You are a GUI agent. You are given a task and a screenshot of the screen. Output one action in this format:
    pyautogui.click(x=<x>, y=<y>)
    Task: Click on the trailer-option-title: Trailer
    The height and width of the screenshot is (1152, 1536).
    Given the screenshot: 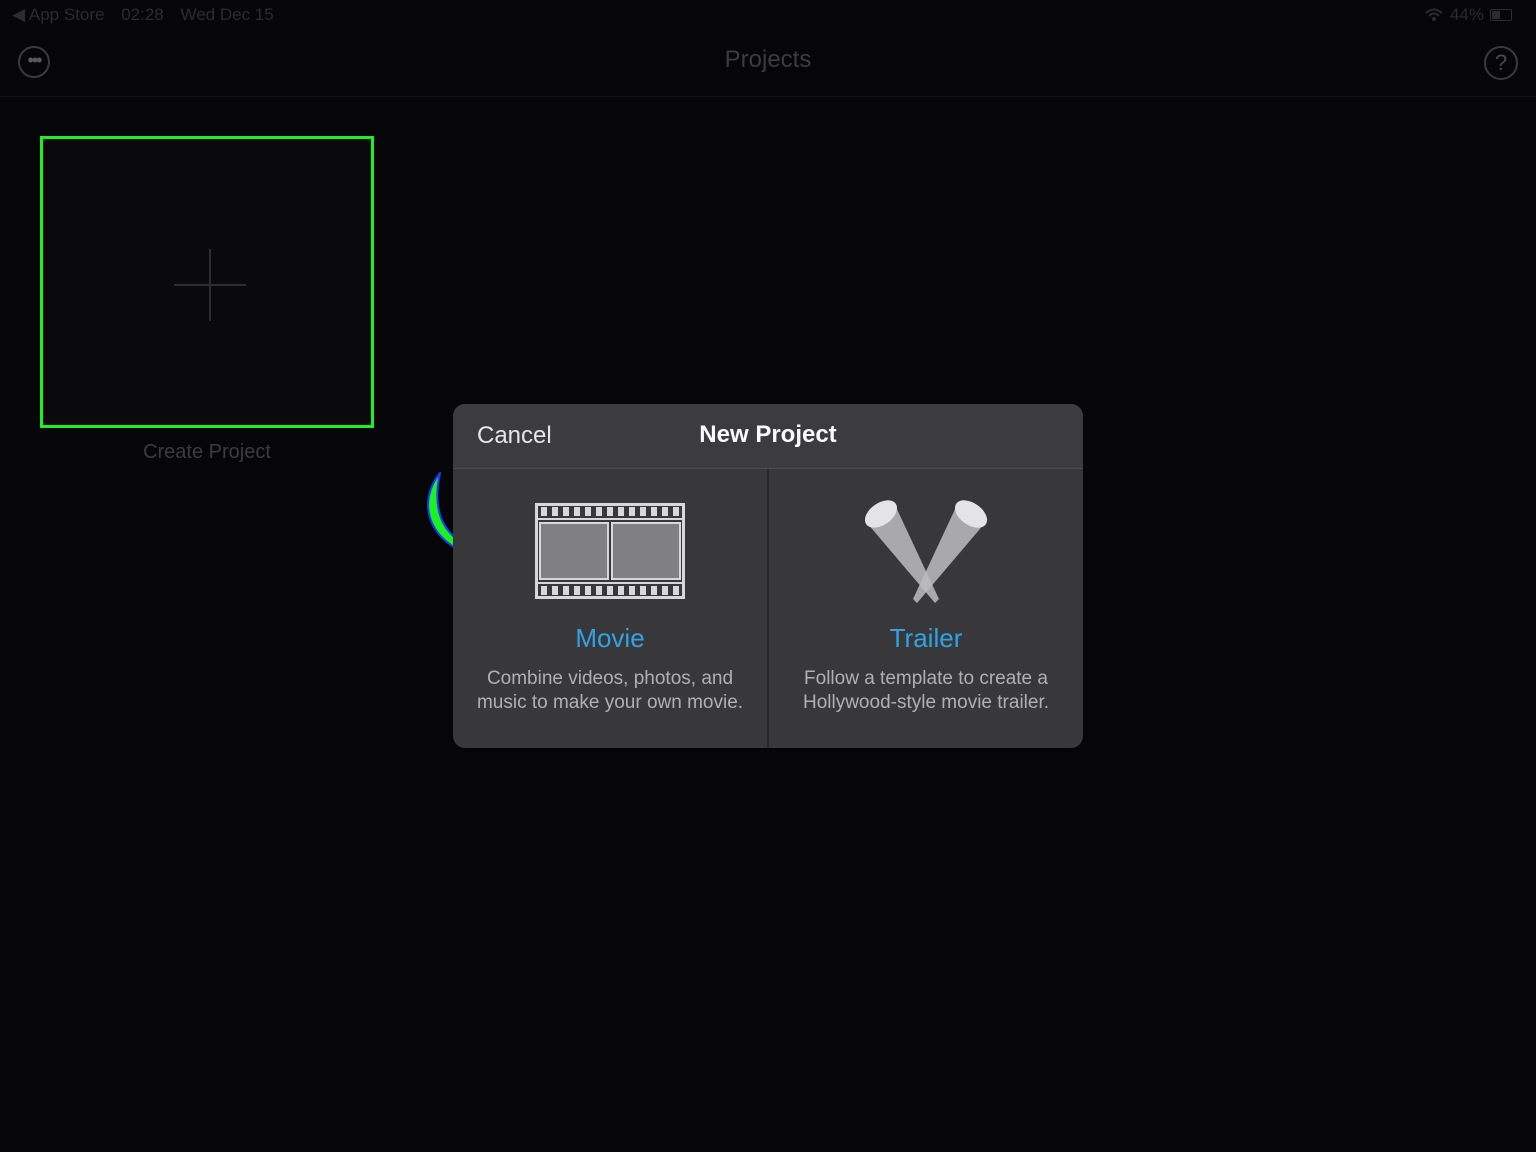 What is the action you would take?
    pyautogui.click(x=926, y=638)
    